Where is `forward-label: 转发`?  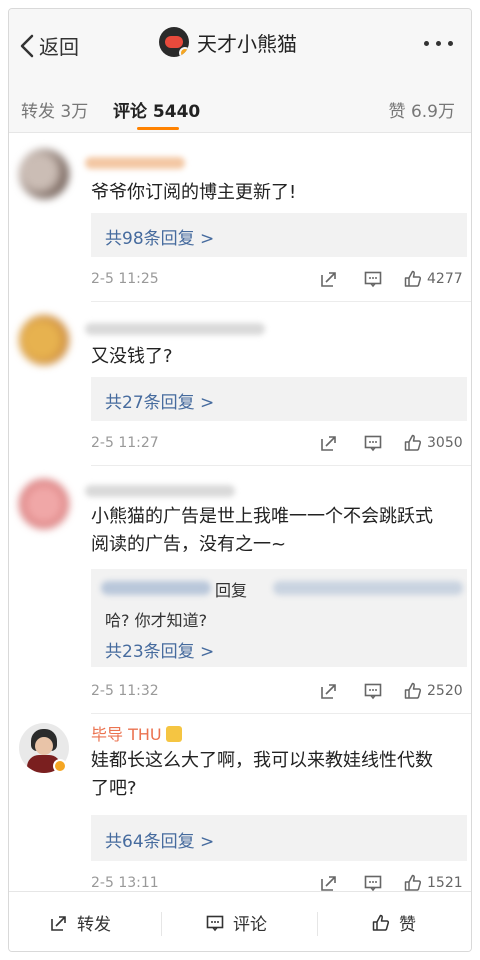
forward-label: 转发 is located at coordinates (94, 925).